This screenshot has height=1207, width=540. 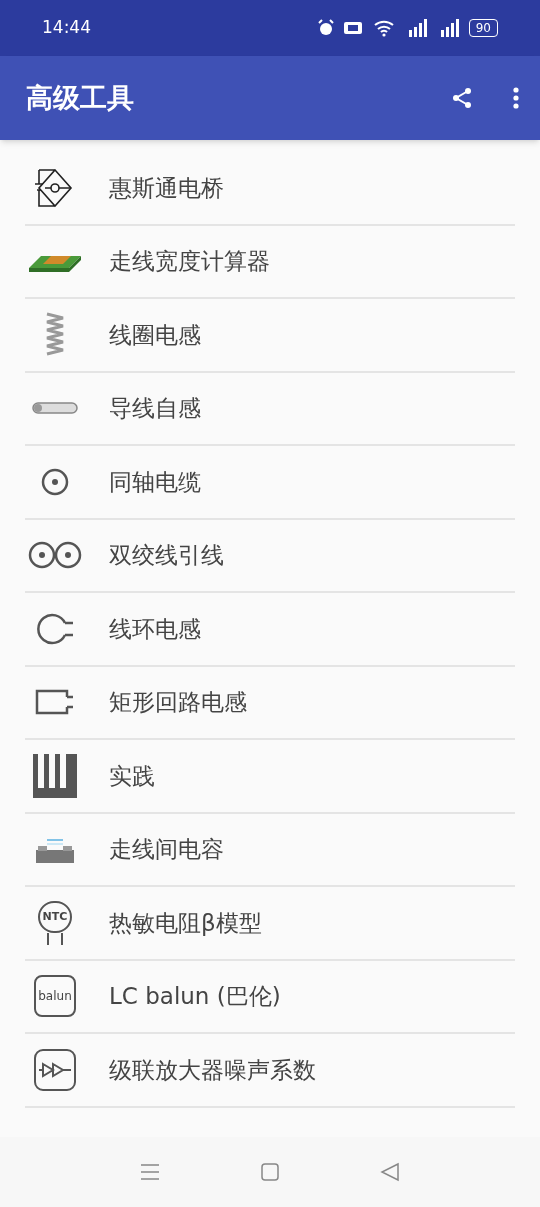 I want to click on tool-list-item: 线环电感, so click(x=270, y=630).